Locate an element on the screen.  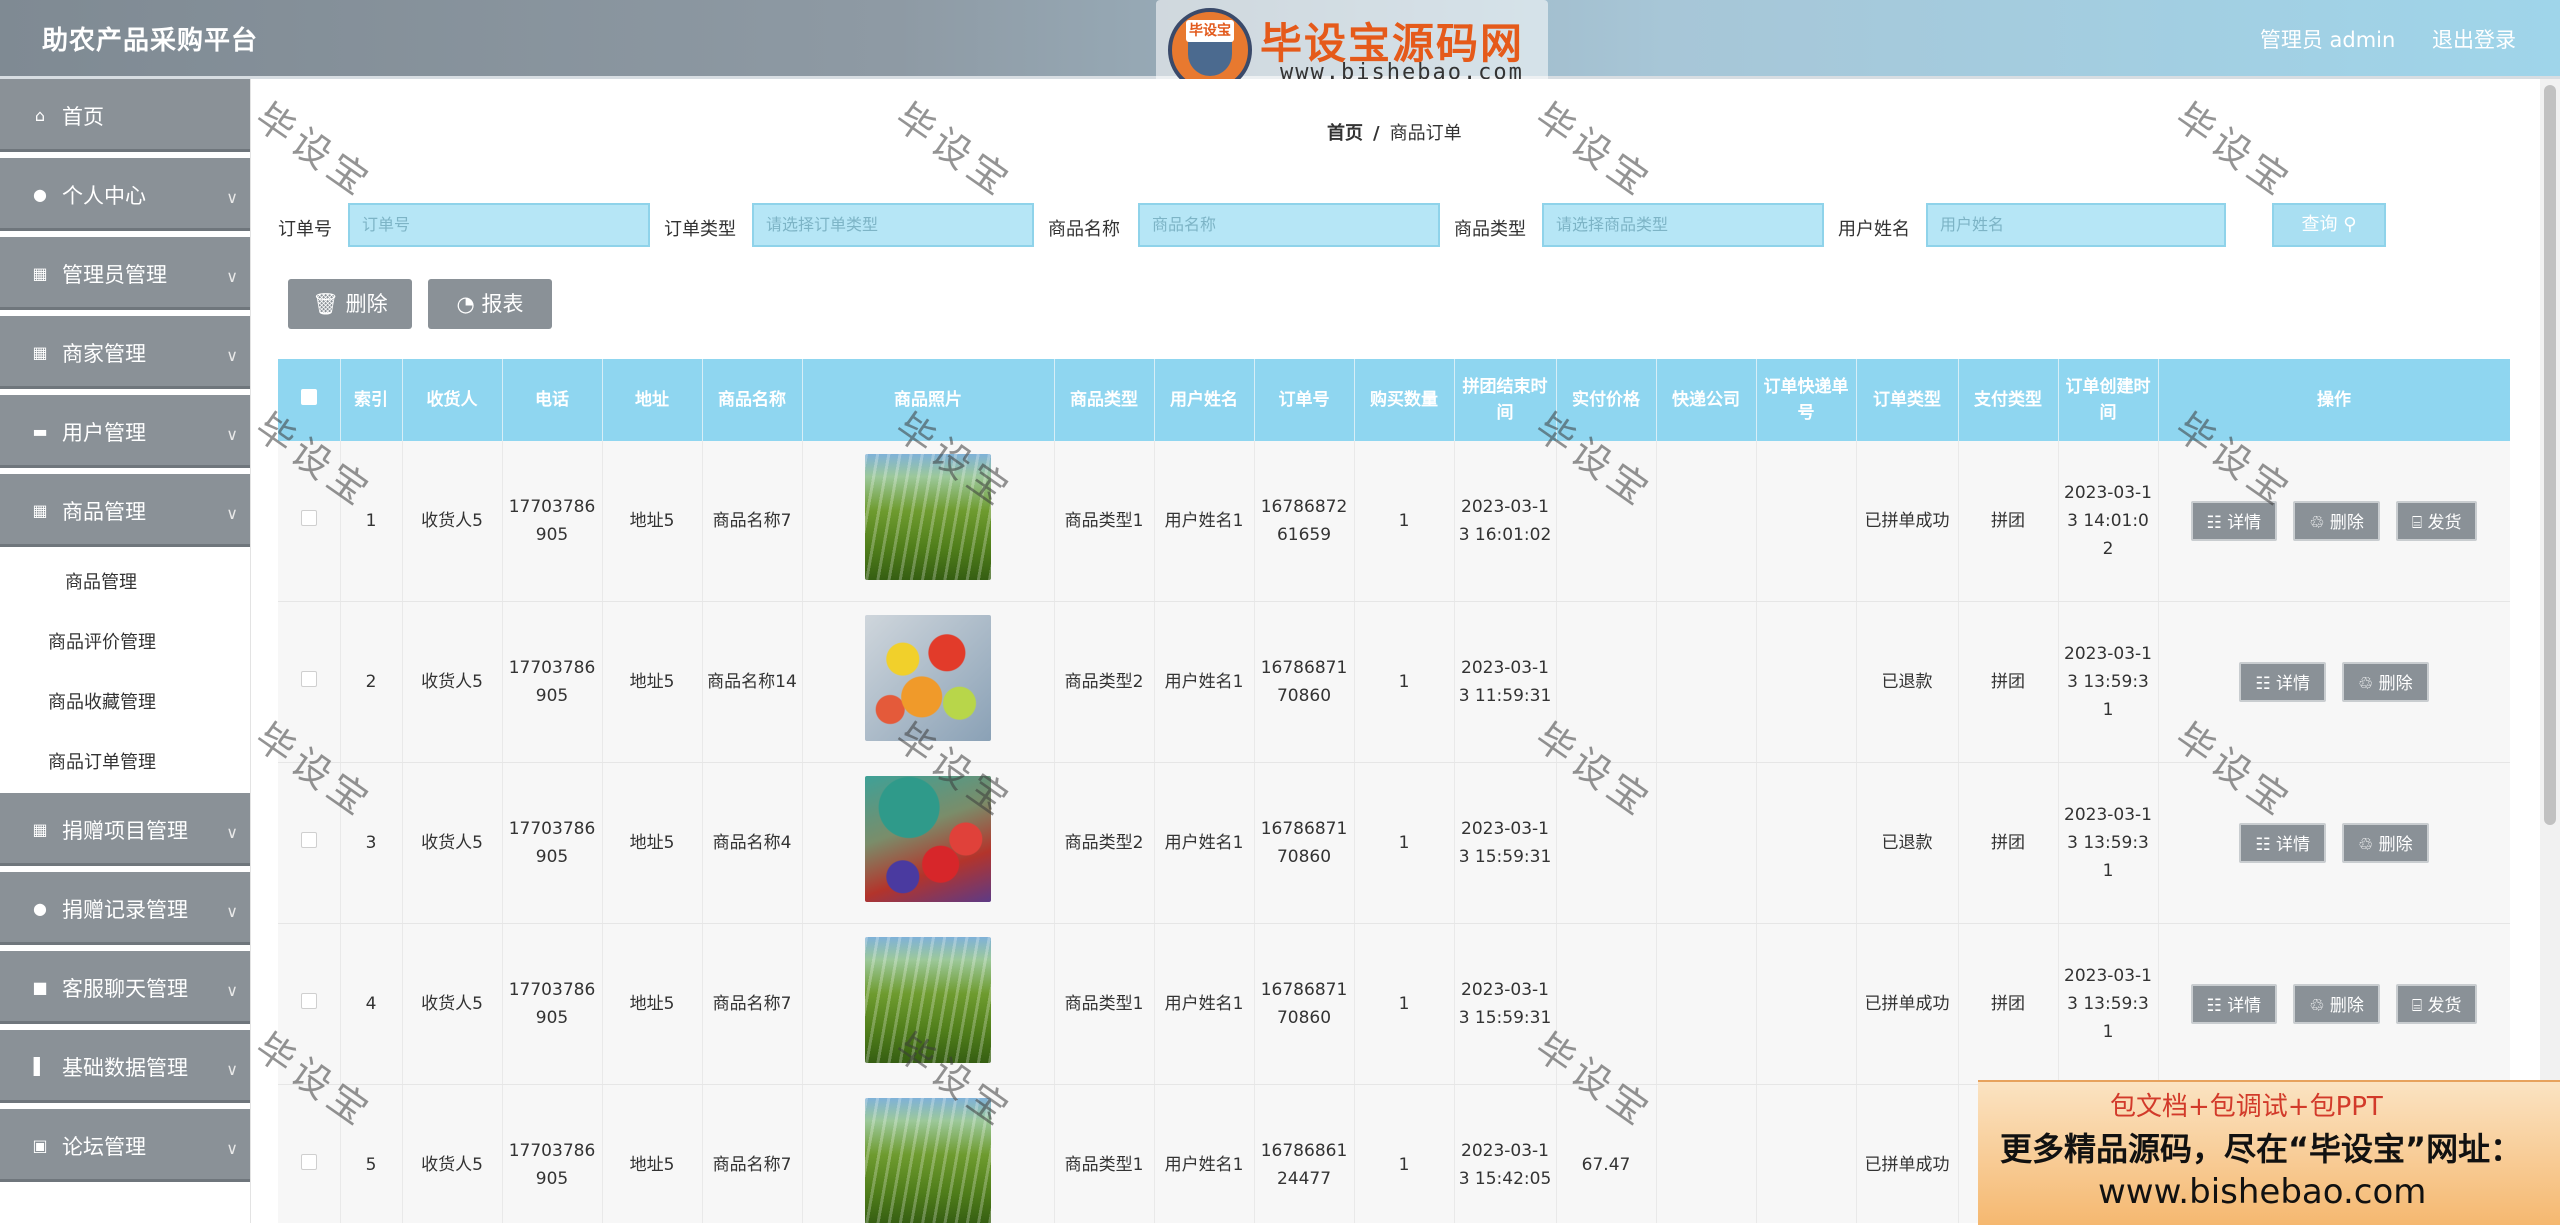
cell-order-no: 1678686124477 is located at coordinates (1304, 1153).